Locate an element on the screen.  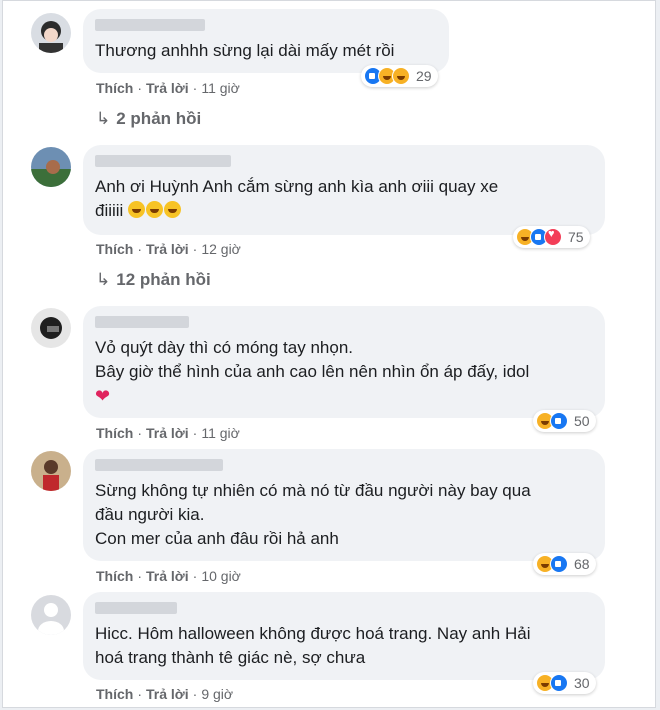
reaction-summary: 30 is located at coordinates (564, 683).